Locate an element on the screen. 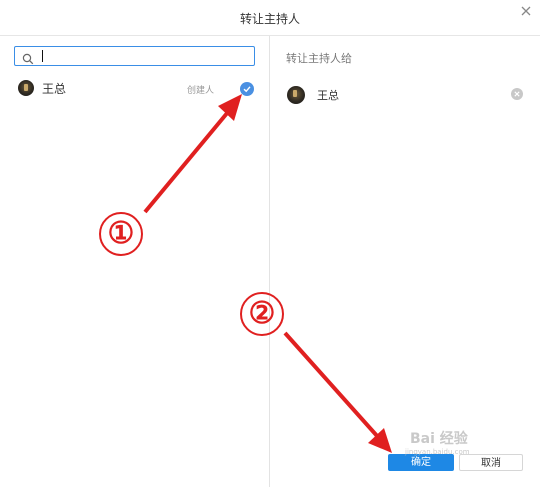 The image size is (540, 491). remove-icon is located at coordinates (517, 94).